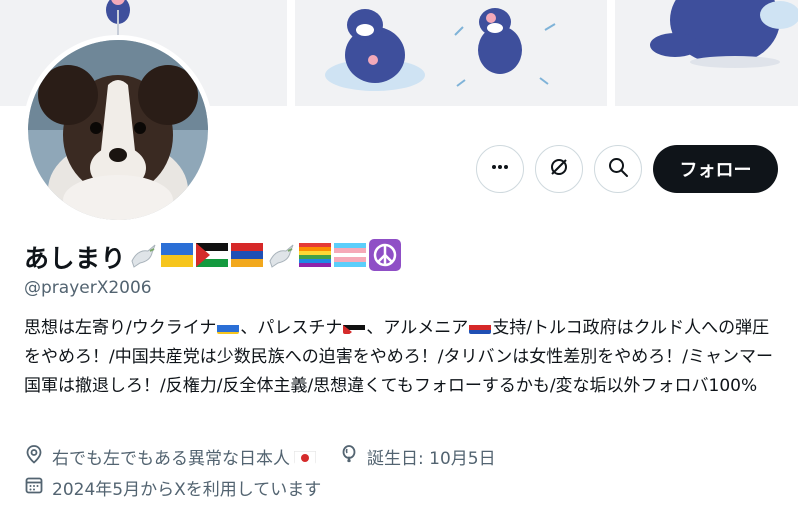 The image size is (798, 508). What do you see at coordinates (291, 328) in the screenshot?
I see `bio-text-2: 、パレスチナ` at bounding box center [291, 328].